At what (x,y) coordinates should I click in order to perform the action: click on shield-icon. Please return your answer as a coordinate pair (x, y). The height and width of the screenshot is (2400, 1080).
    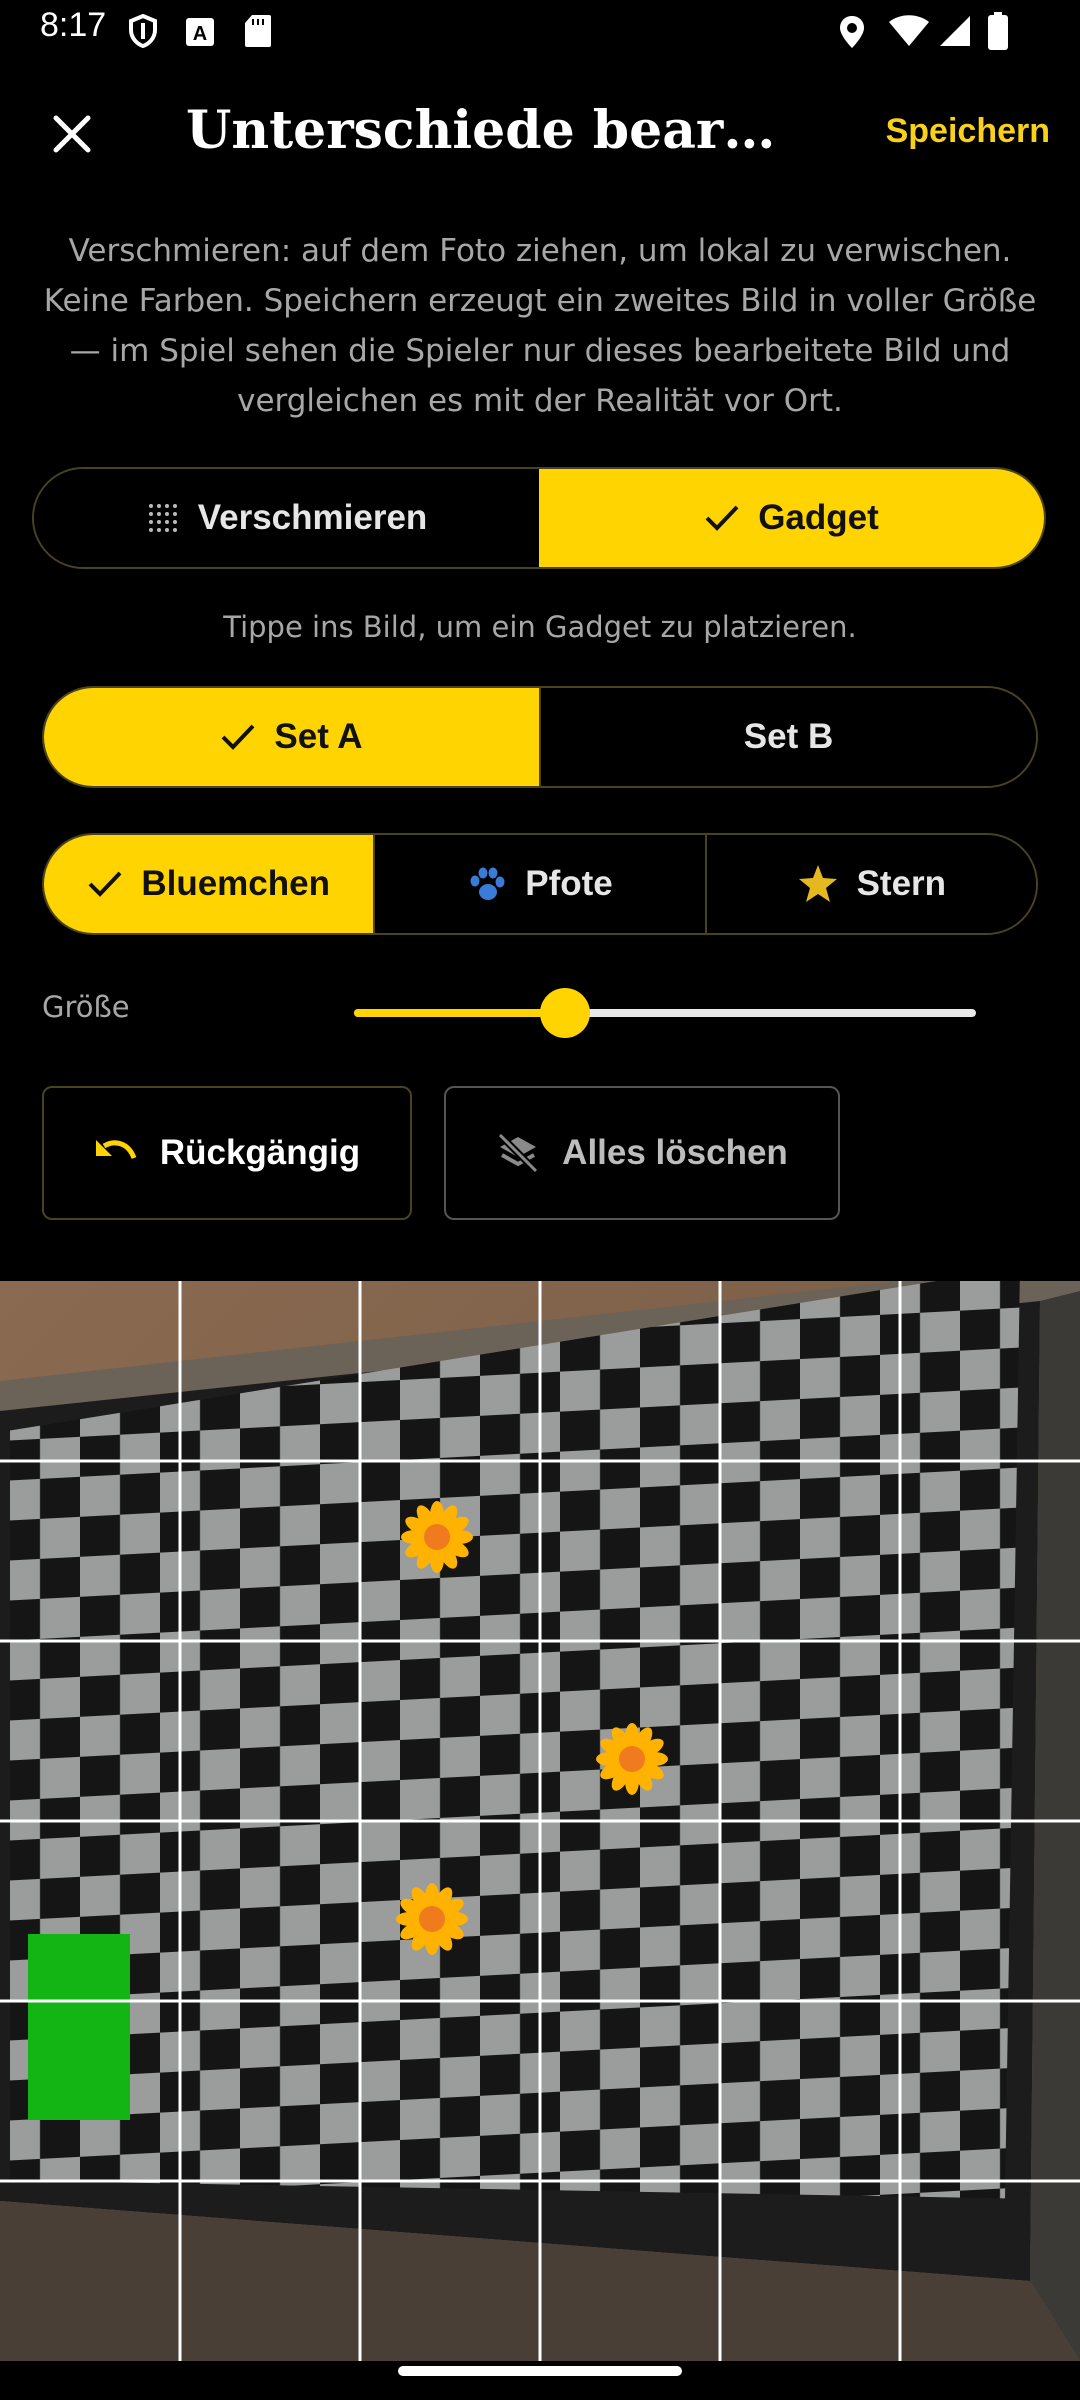
    Looking at the image, I should click on (143, 32).